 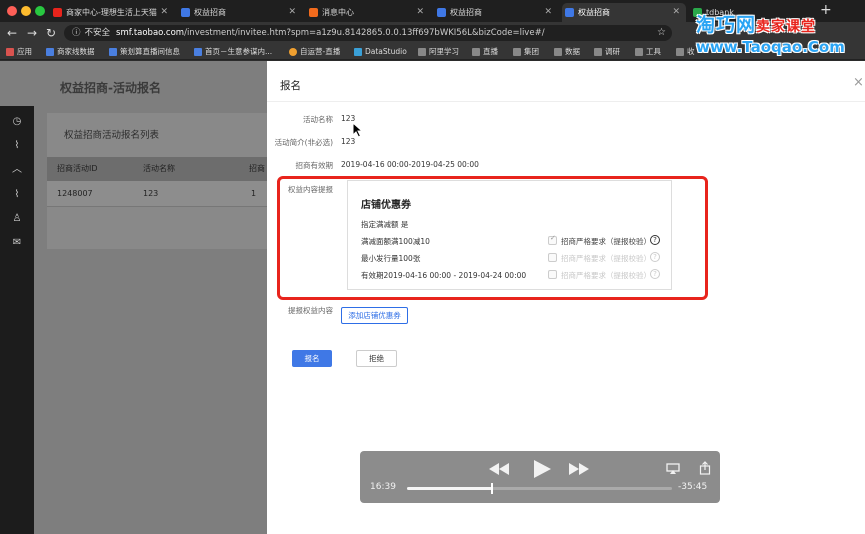 I want to click on back-arrow-icon: ←, so click(x=12, y=33).